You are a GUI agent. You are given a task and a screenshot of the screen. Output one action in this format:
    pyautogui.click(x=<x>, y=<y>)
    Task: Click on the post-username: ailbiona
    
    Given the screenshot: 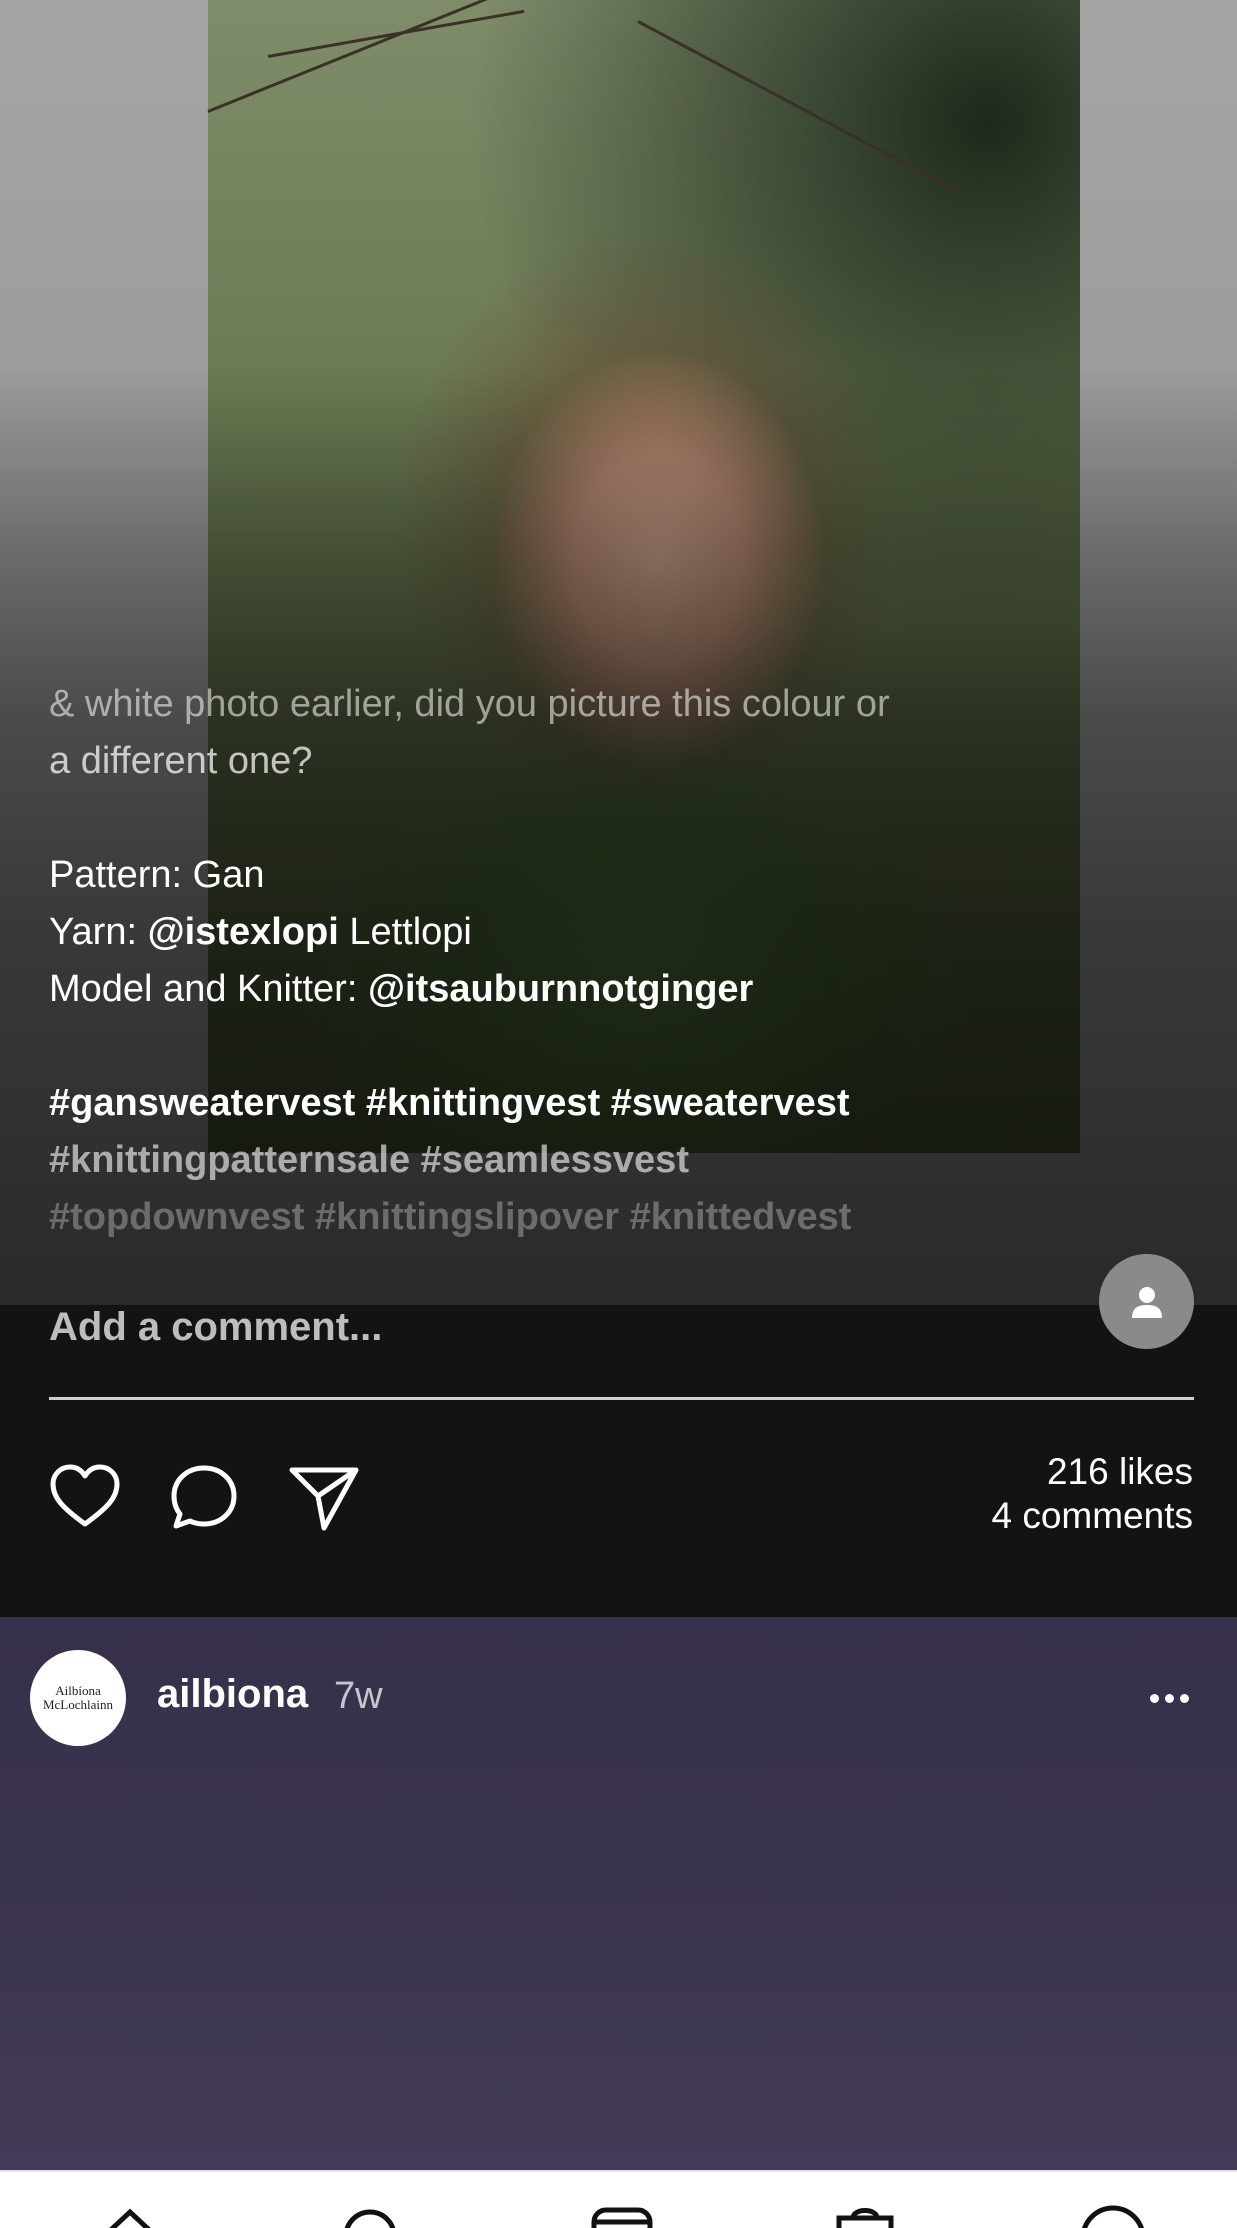 What is the action you would take?
    pyautogui.click(x=232, y=1694)
    